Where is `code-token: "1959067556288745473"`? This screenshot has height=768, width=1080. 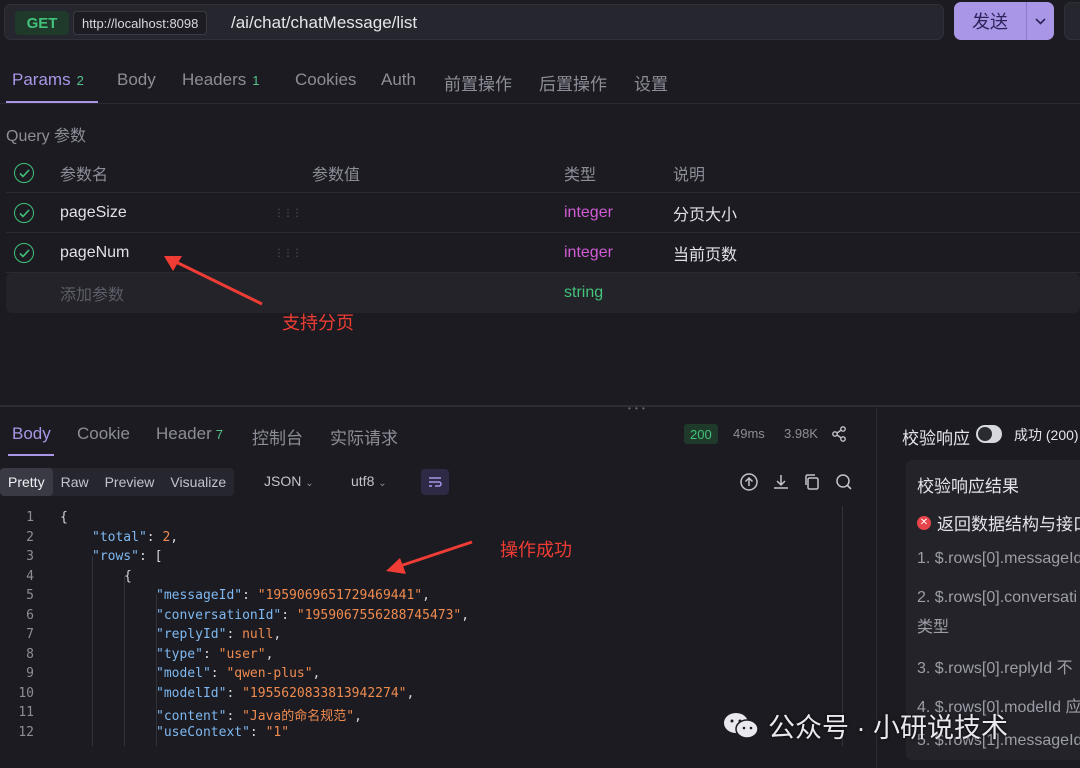 code-token: "1959067556288745473" is located at coordinates (379, 615).